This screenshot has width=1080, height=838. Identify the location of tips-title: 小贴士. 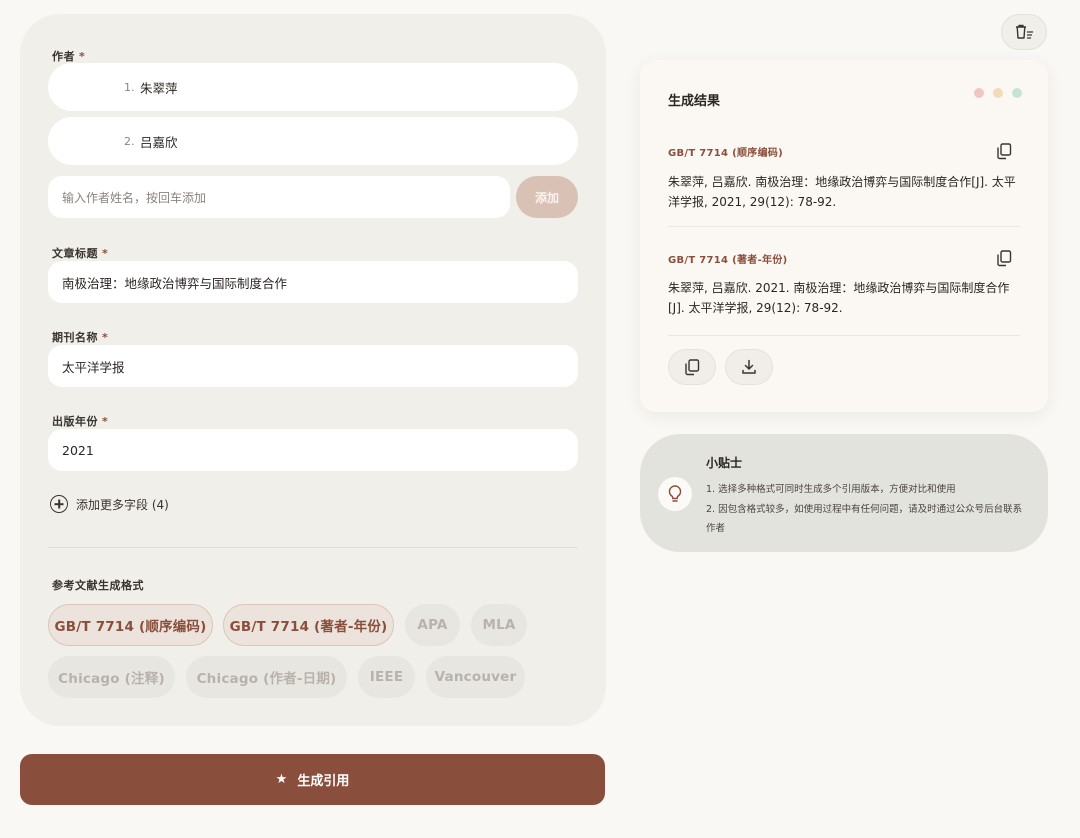
(724, 463).